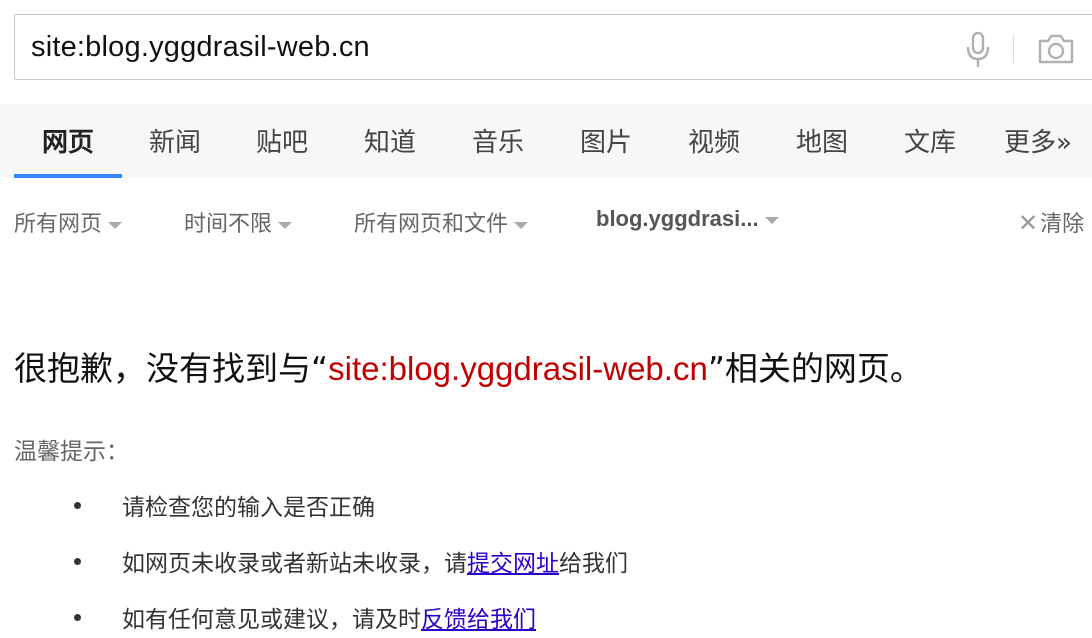 The image size is (1092, 638). Describe the element at coordinates (200, 47) in the screenshot. I see `search-input: site:blog.yggdrasil-web.cn` at that location.